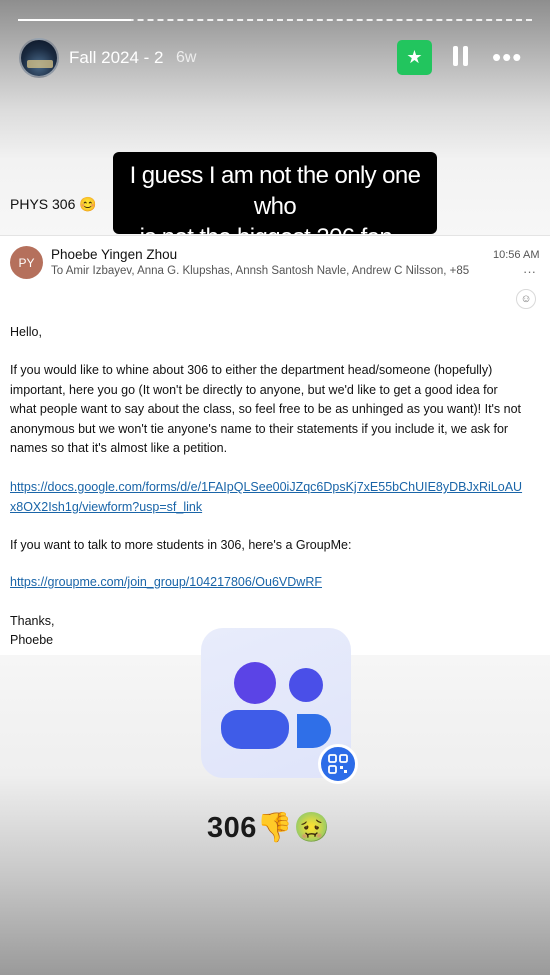  Describe the element at coordinates (53, 204) in the screenshot. I see `email-subject: PHYS 306 😊` at that location.